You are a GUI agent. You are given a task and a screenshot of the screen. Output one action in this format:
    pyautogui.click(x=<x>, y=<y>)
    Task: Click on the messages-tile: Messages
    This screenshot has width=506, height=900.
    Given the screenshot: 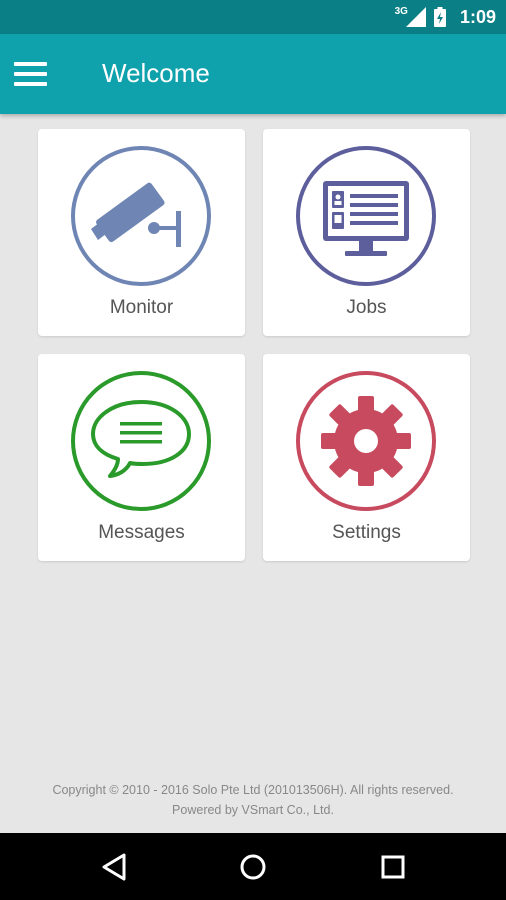 What is the action you would take?
    pyautogui.click(x=141, y=457)
    